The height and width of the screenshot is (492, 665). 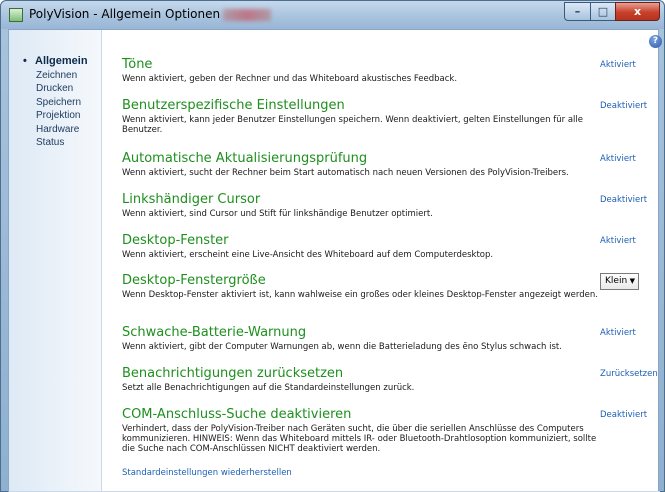 I want to click on setting-title: Automatische Aktualisierungsprüfung, so click(x=245, y=158).